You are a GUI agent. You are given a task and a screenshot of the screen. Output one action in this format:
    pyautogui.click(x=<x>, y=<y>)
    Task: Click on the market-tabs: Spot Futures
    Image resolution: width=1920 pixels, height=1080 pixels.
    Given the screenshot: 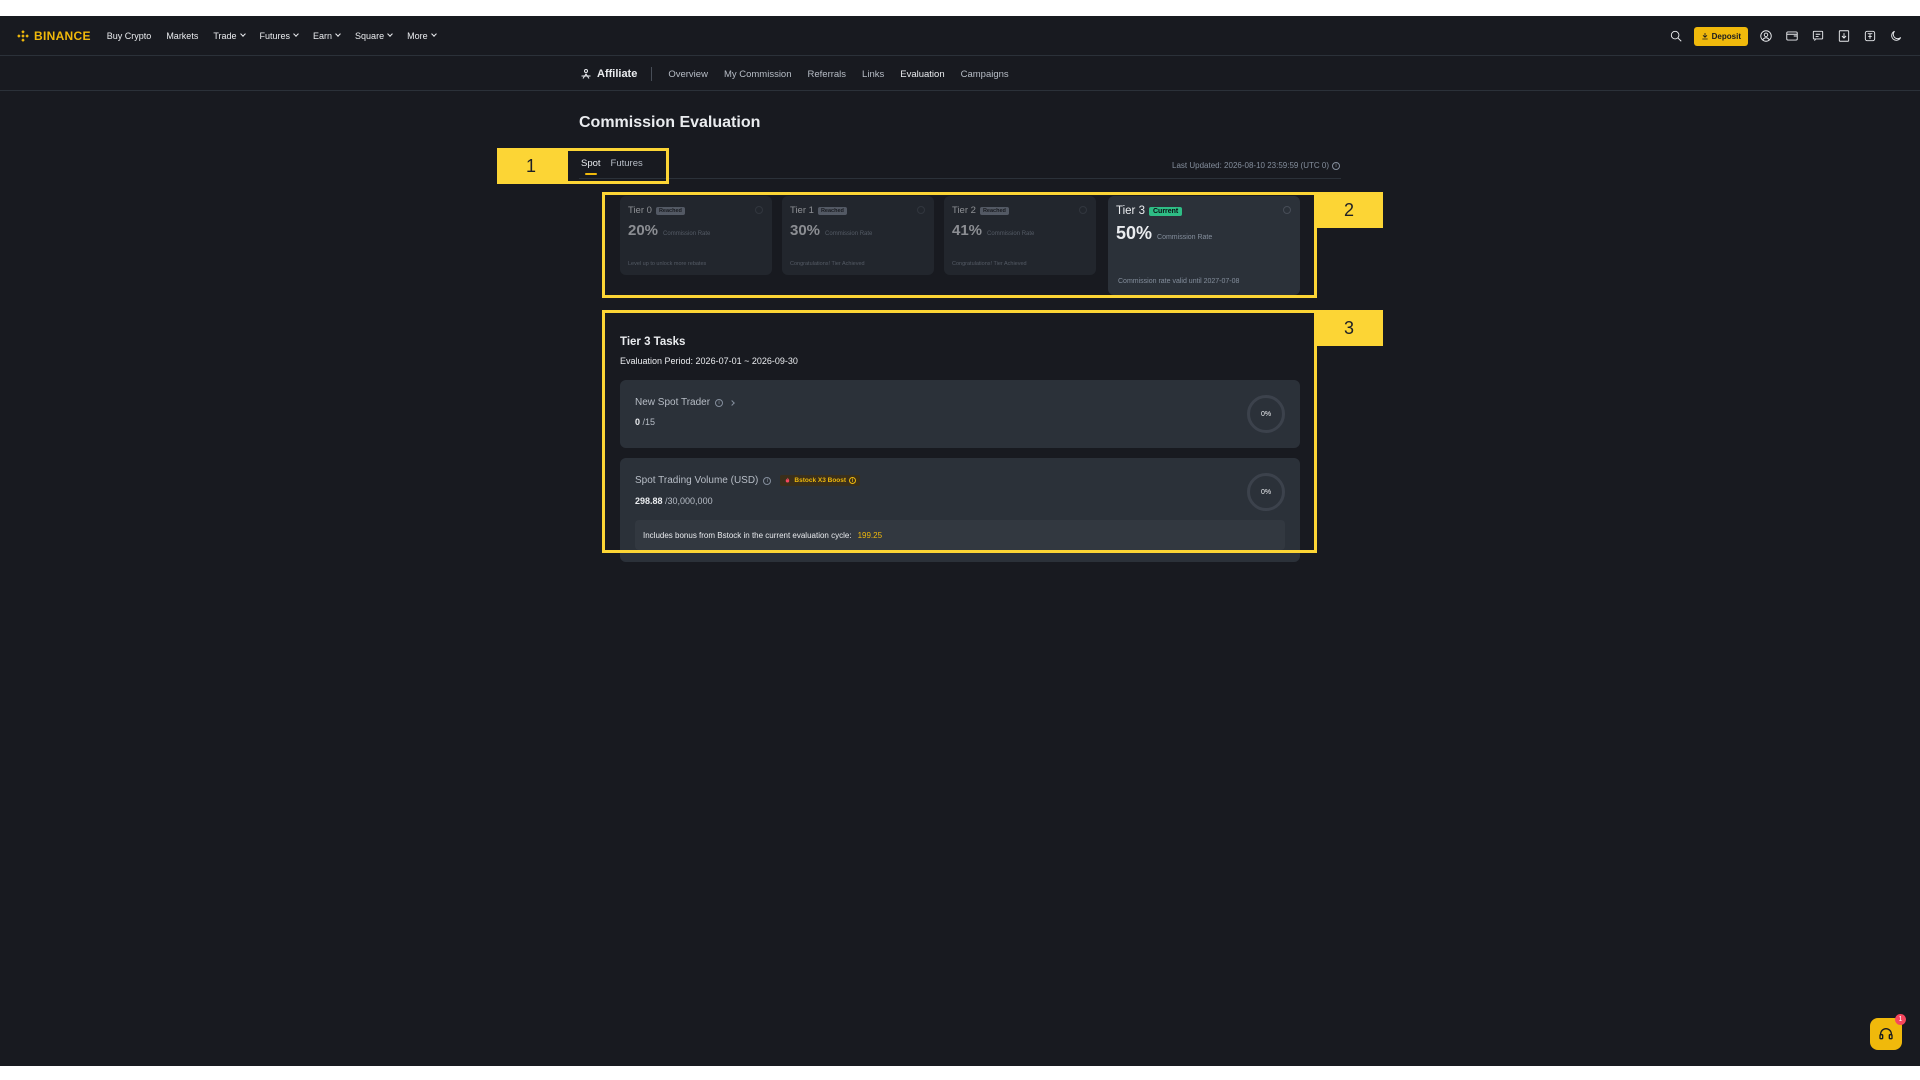 What is the action you would take?
    pyautogui.click(x=612, y=166)
    